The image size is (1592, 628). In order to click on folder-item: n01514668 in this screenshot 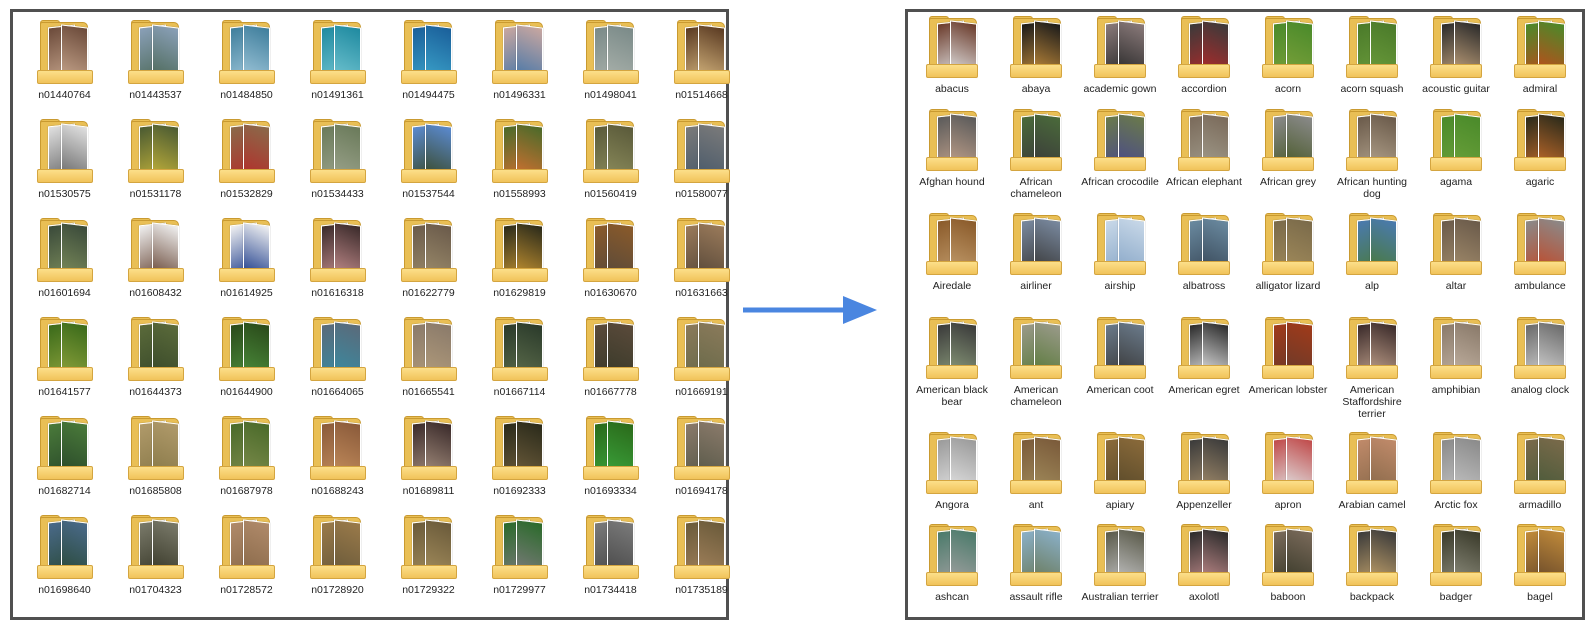, I will do `click(701, 67)`.